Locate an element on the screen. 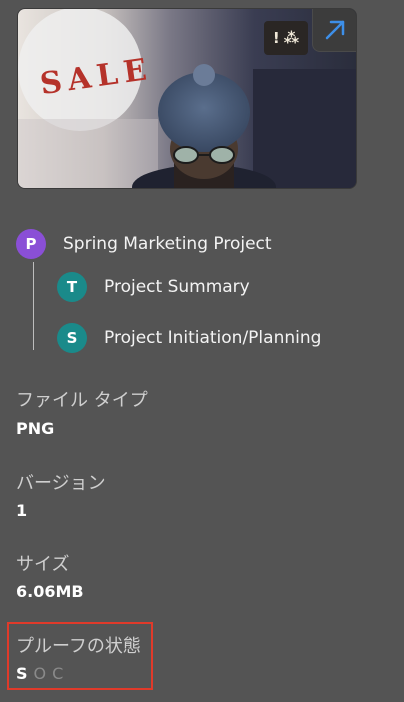  avatar-initial: T is located at coordinates (72, 287).